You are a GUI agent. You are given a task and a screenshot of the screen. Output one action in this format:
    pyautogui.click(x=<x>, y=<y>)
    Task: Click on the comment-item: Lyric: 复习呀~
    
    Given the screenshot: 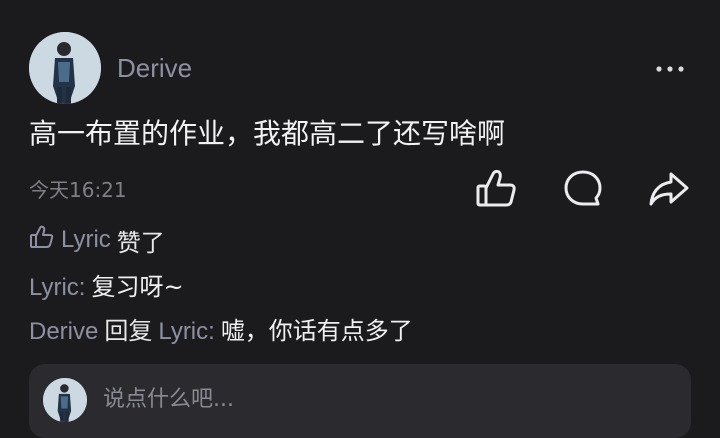 What is the action you would take?
    pyautogui.click(x=106, y=287)
    